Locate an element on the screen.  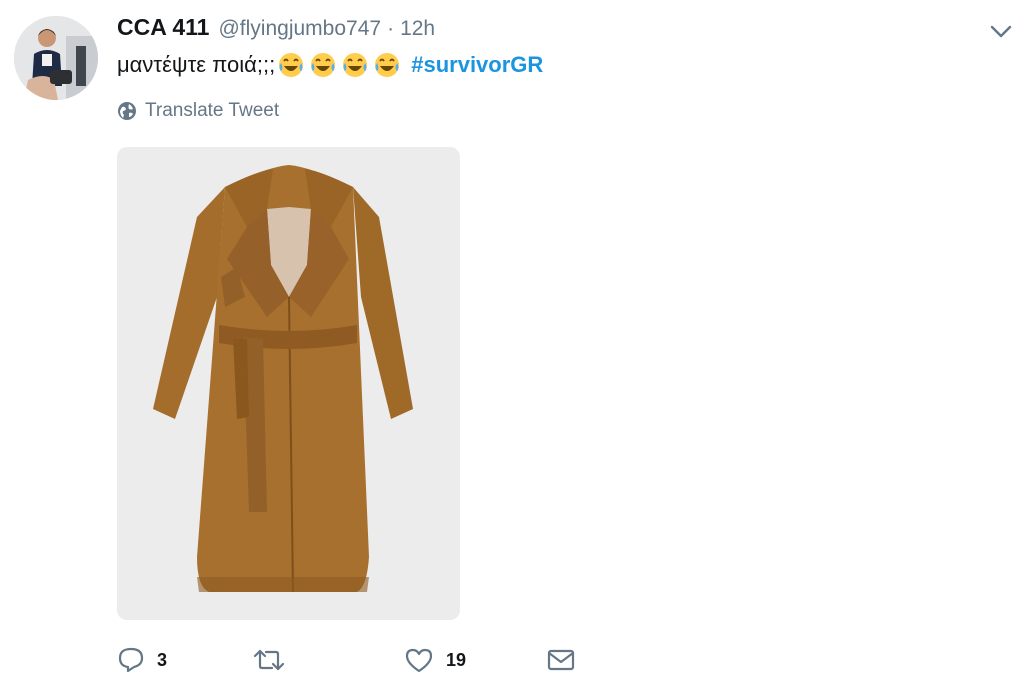
avatar-photo is located at coordinates (56, 58).